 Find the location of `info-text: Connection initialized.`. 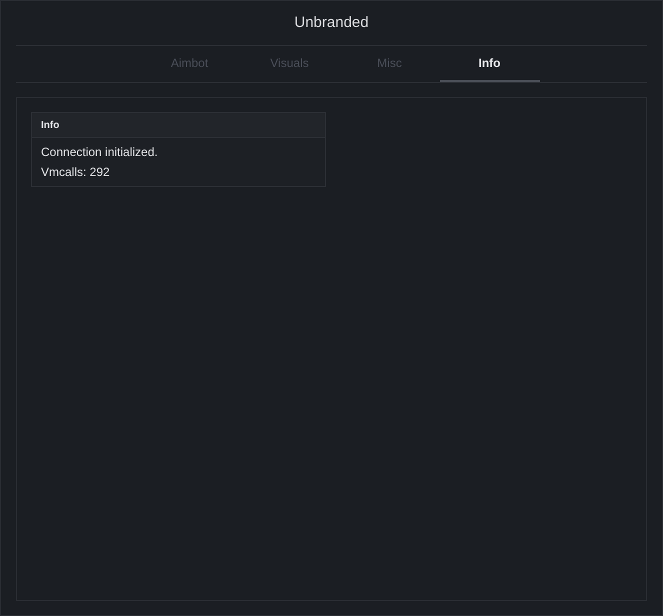

info-text: Connection initialized. is located at coordinates (100, 152).